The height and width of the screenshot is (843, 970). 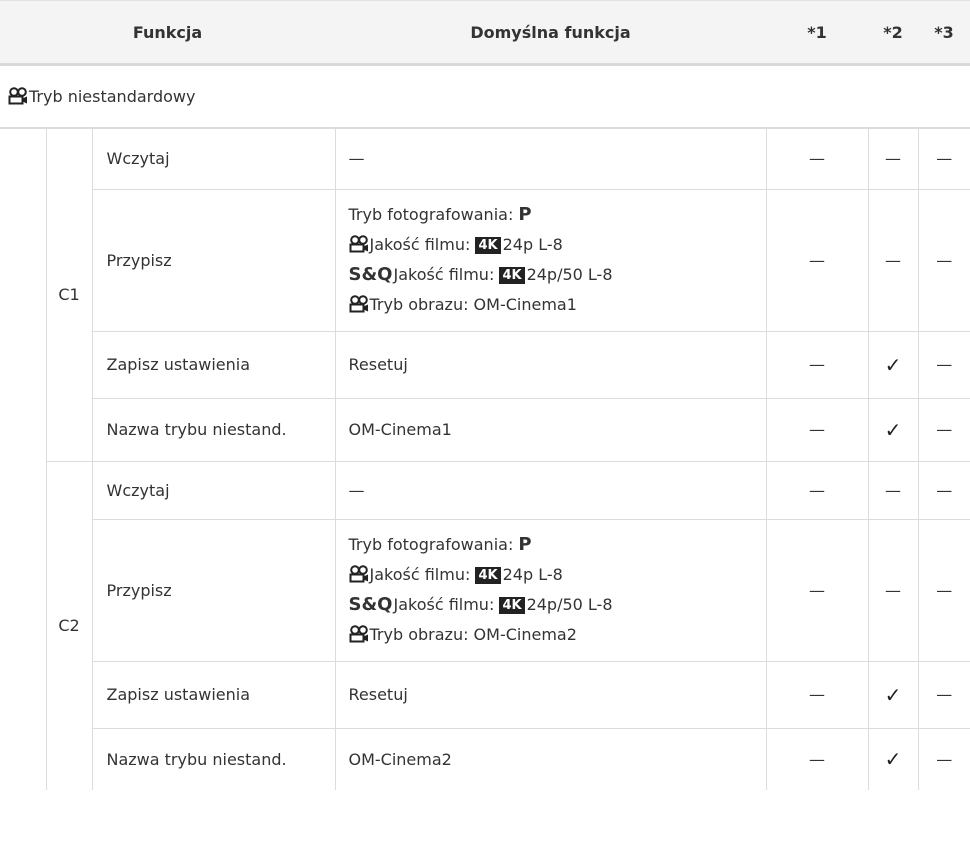 I want to click on header-col3: *3, so click(x=944, y=33).